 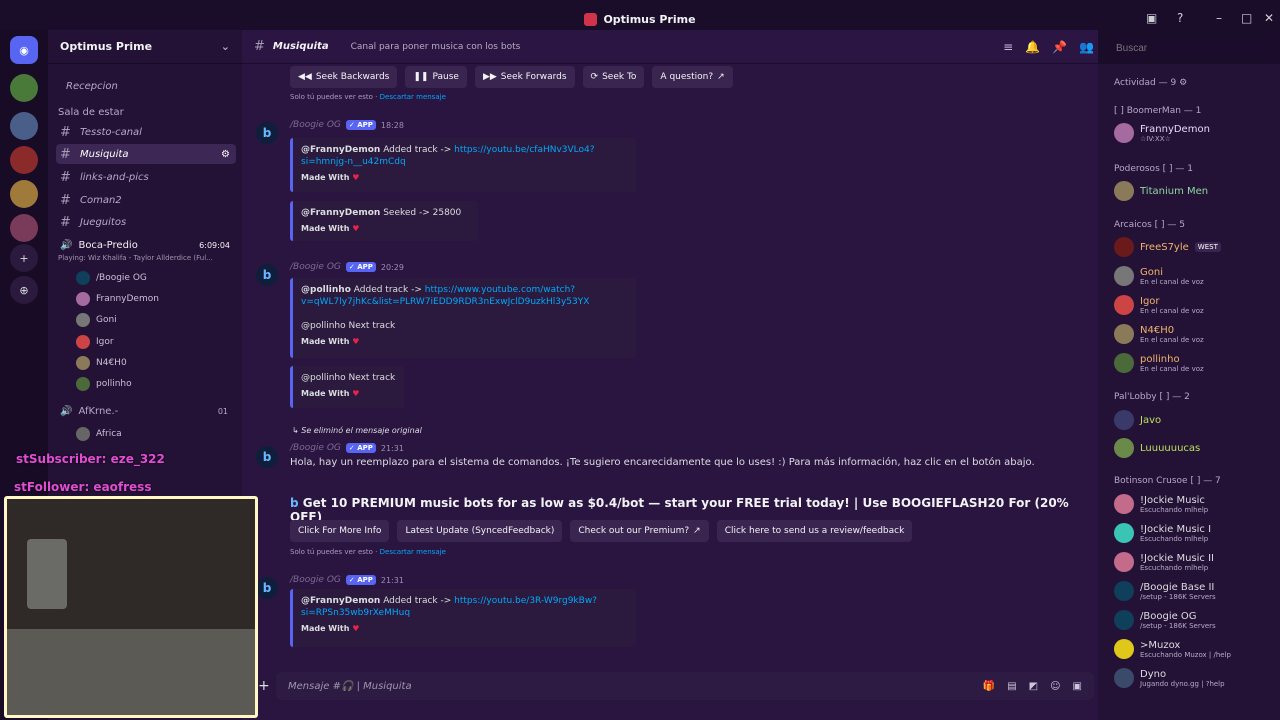 I want to click on voice-user-item: FrannyDemon, so click(x=117, y=299).